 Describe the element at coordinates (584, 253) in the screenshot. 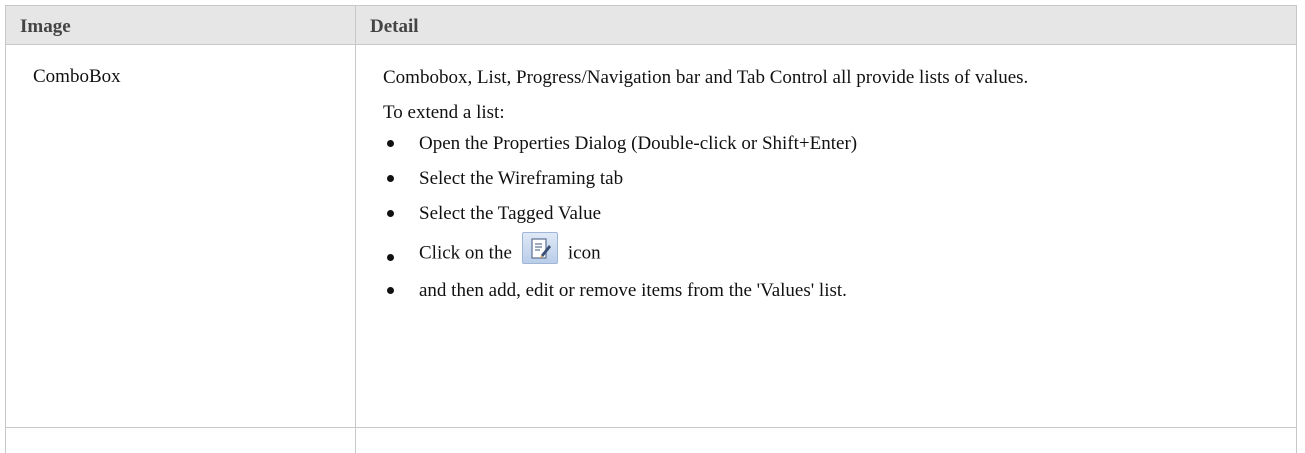

I see `list-item-text-after: icon` at that location.